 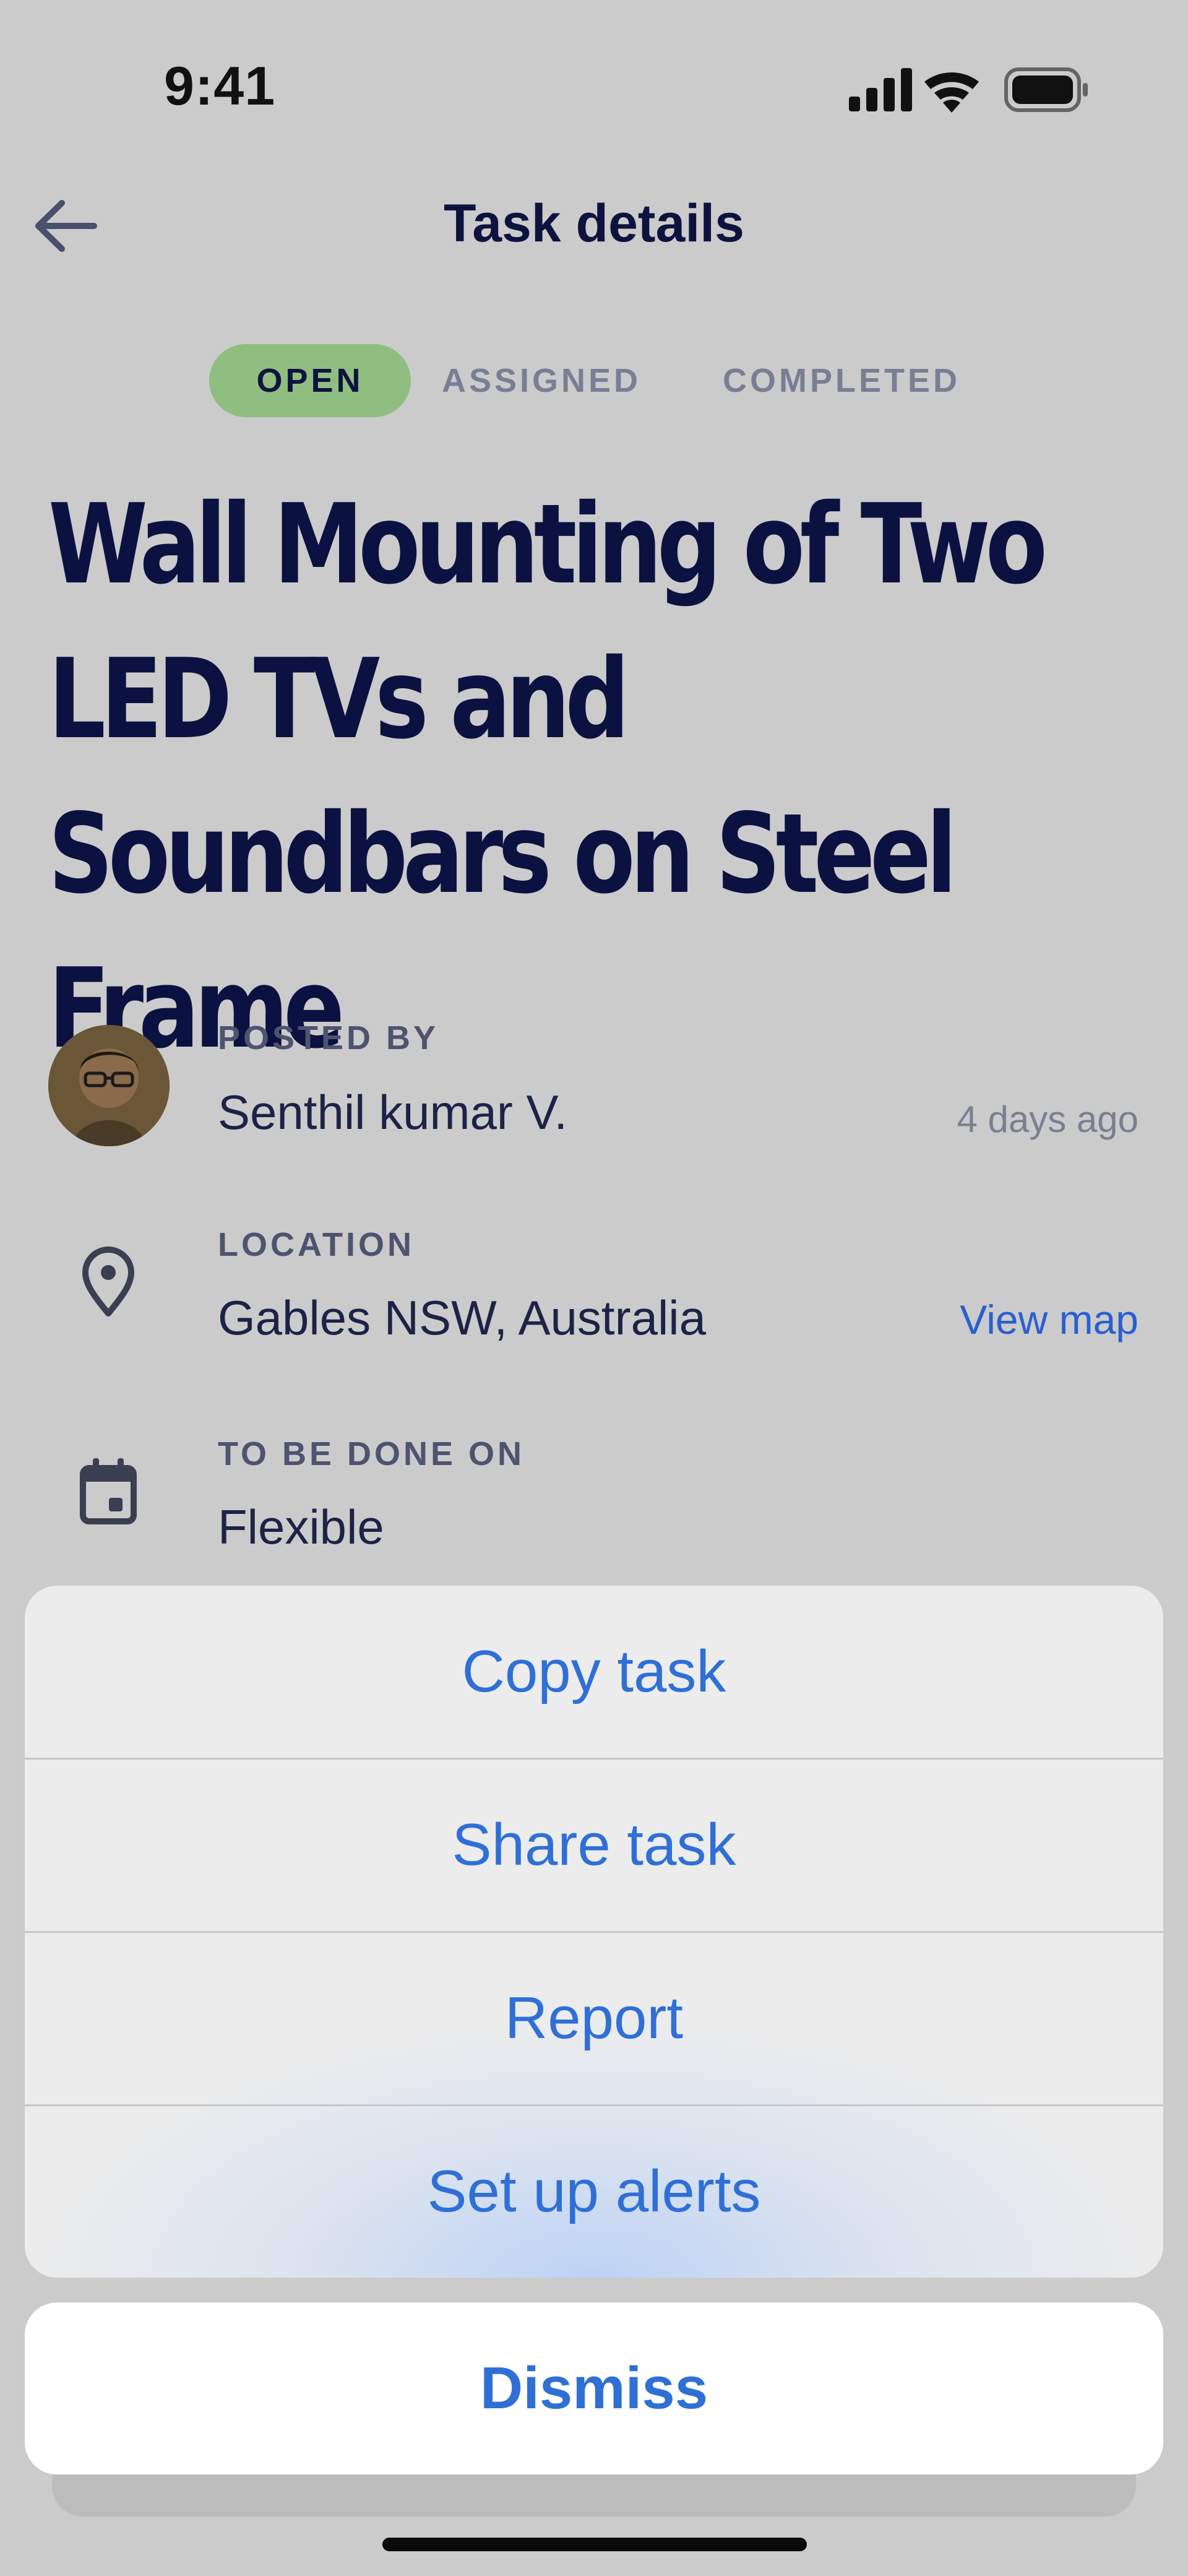 I want to click on posted-by-label: POSTED BY, so click(x=328, y=1038).